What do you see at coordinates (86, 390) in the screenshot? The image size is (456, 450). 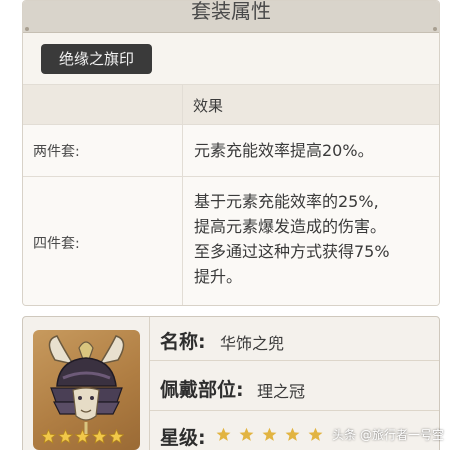 I see `artifact-thumbnail` at bounding box center [86, 390].